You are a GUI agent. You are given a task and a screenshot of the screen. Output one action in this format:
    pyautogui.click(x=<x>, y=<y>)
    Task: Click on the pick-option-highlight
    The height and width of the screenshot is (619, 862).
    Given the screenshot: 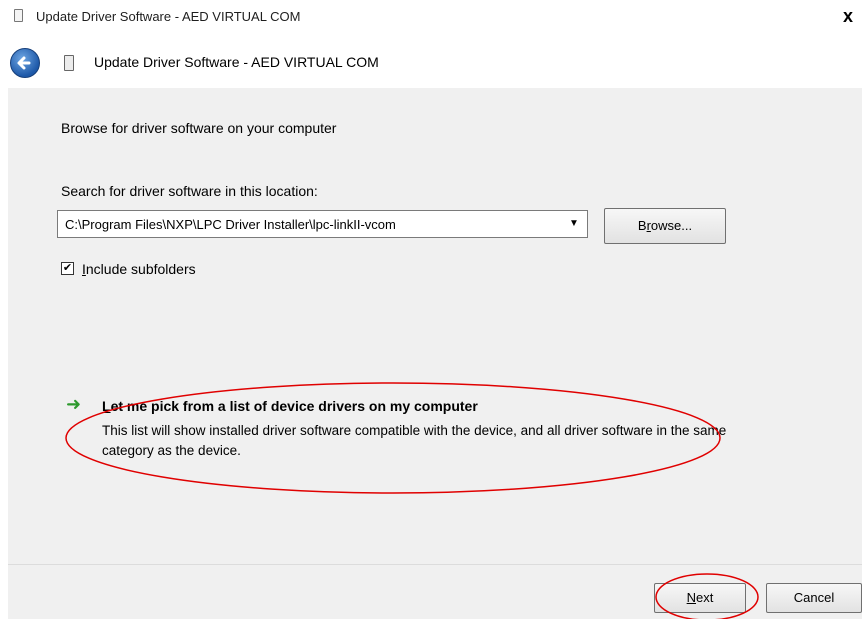 What is the action you would take?
    pyautogui.click(x=393, y=438)
    